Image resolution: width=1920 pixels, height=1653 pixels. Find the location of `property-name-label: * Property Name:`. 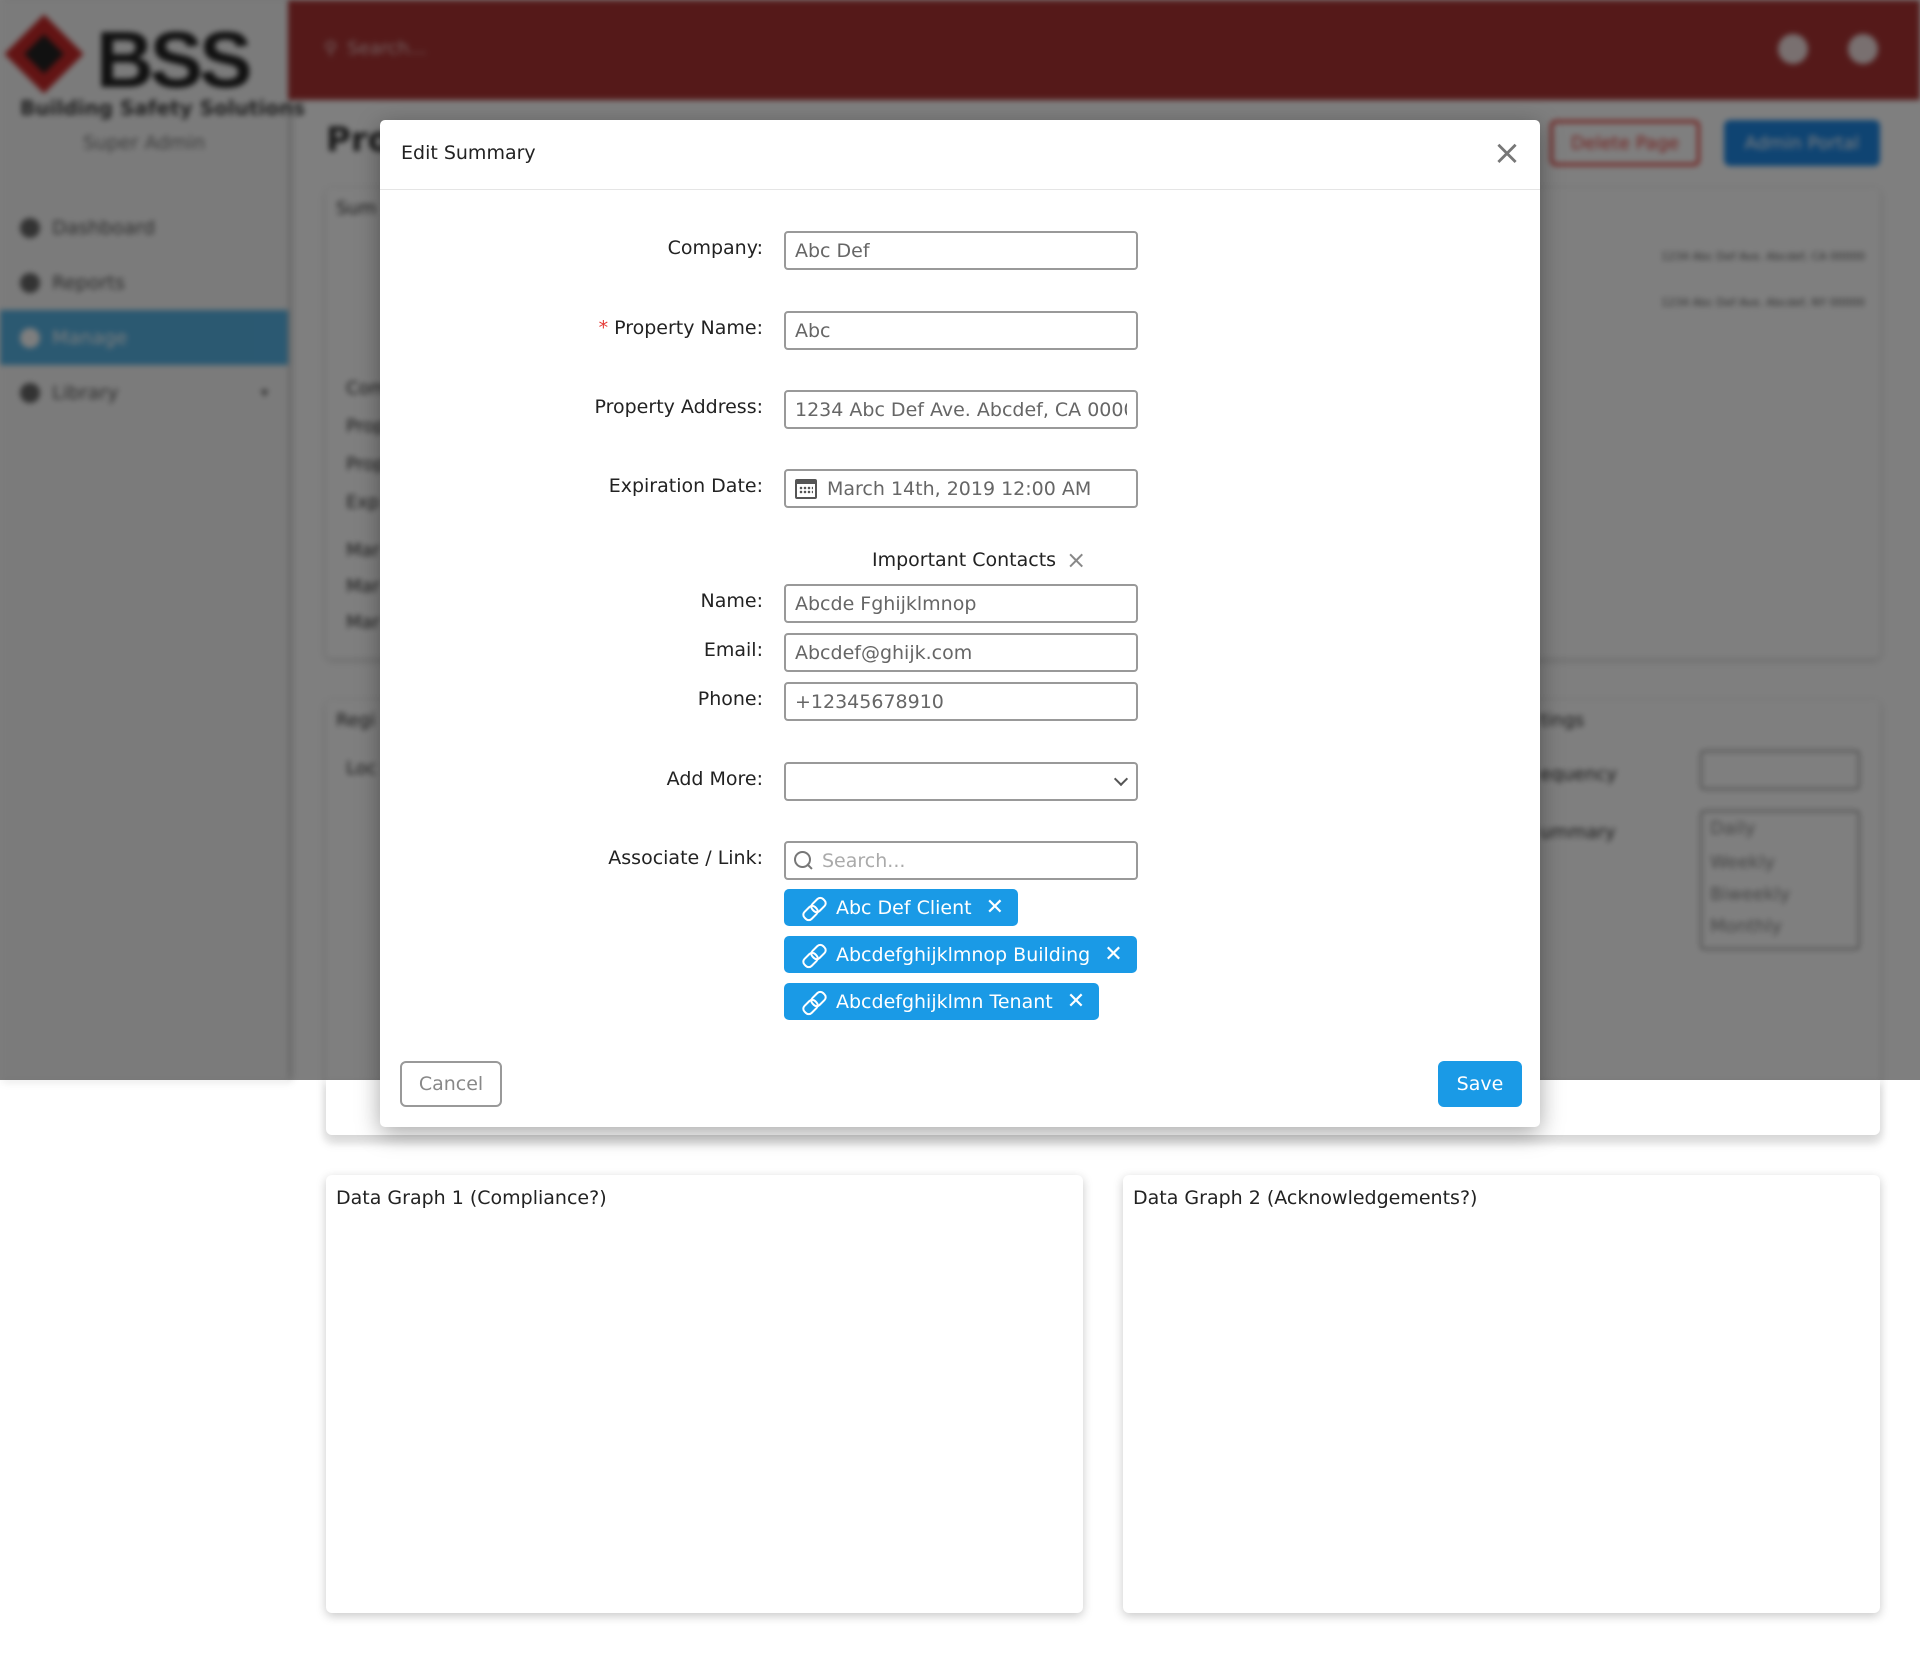

property-name-label: * Property Name: is located at coordinates (681, 328).